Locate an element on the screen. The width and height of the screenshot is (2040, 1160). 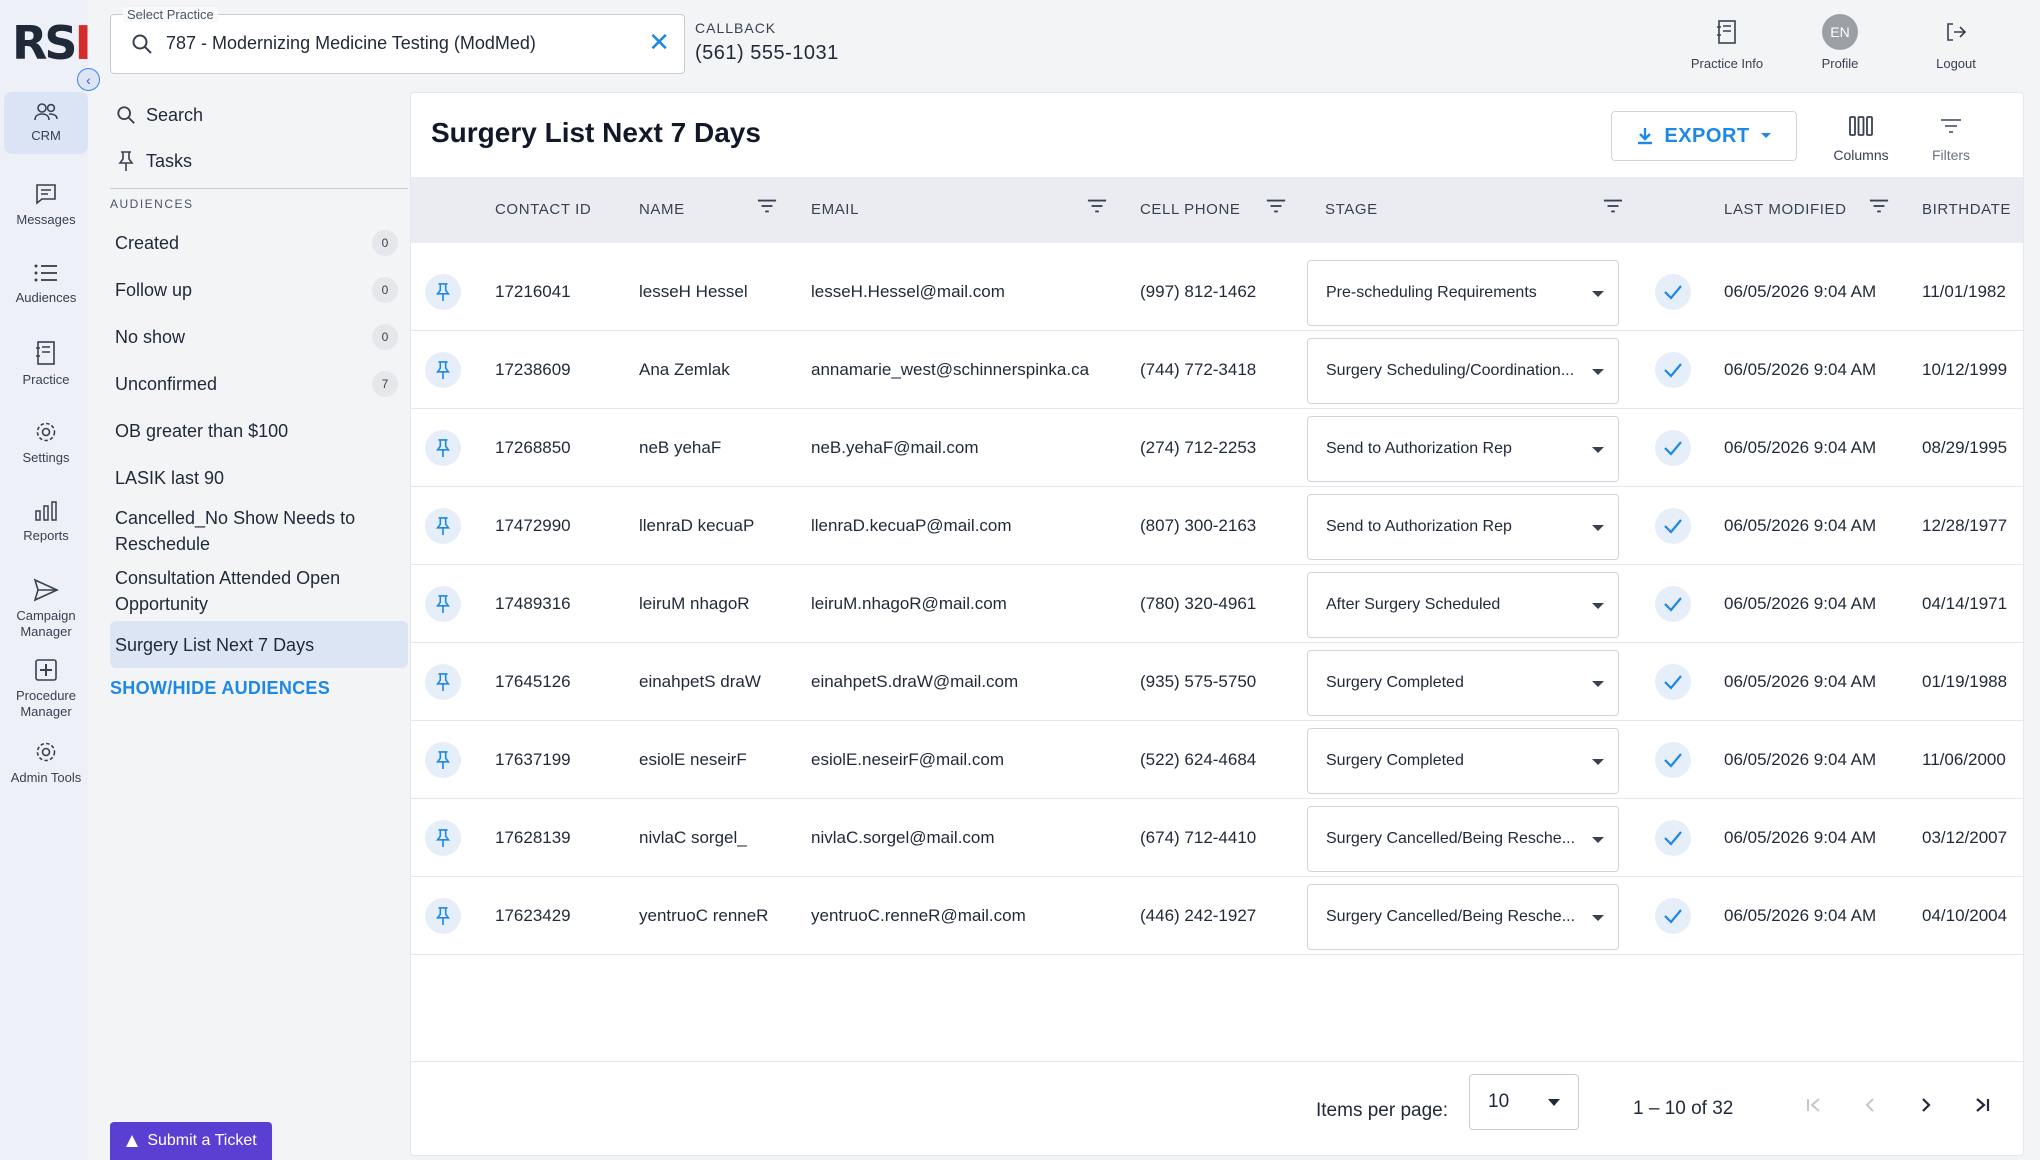
rail-reports: Reports is located at coordinates (46, 522).